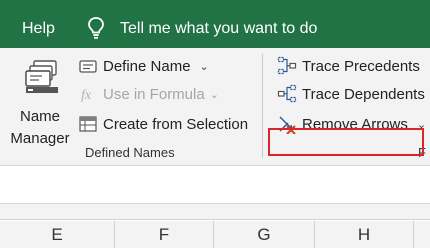 This screenshot has width=430, height=248. I want to click on create-from-selection-button: Create from Selection, so click(163, 124).